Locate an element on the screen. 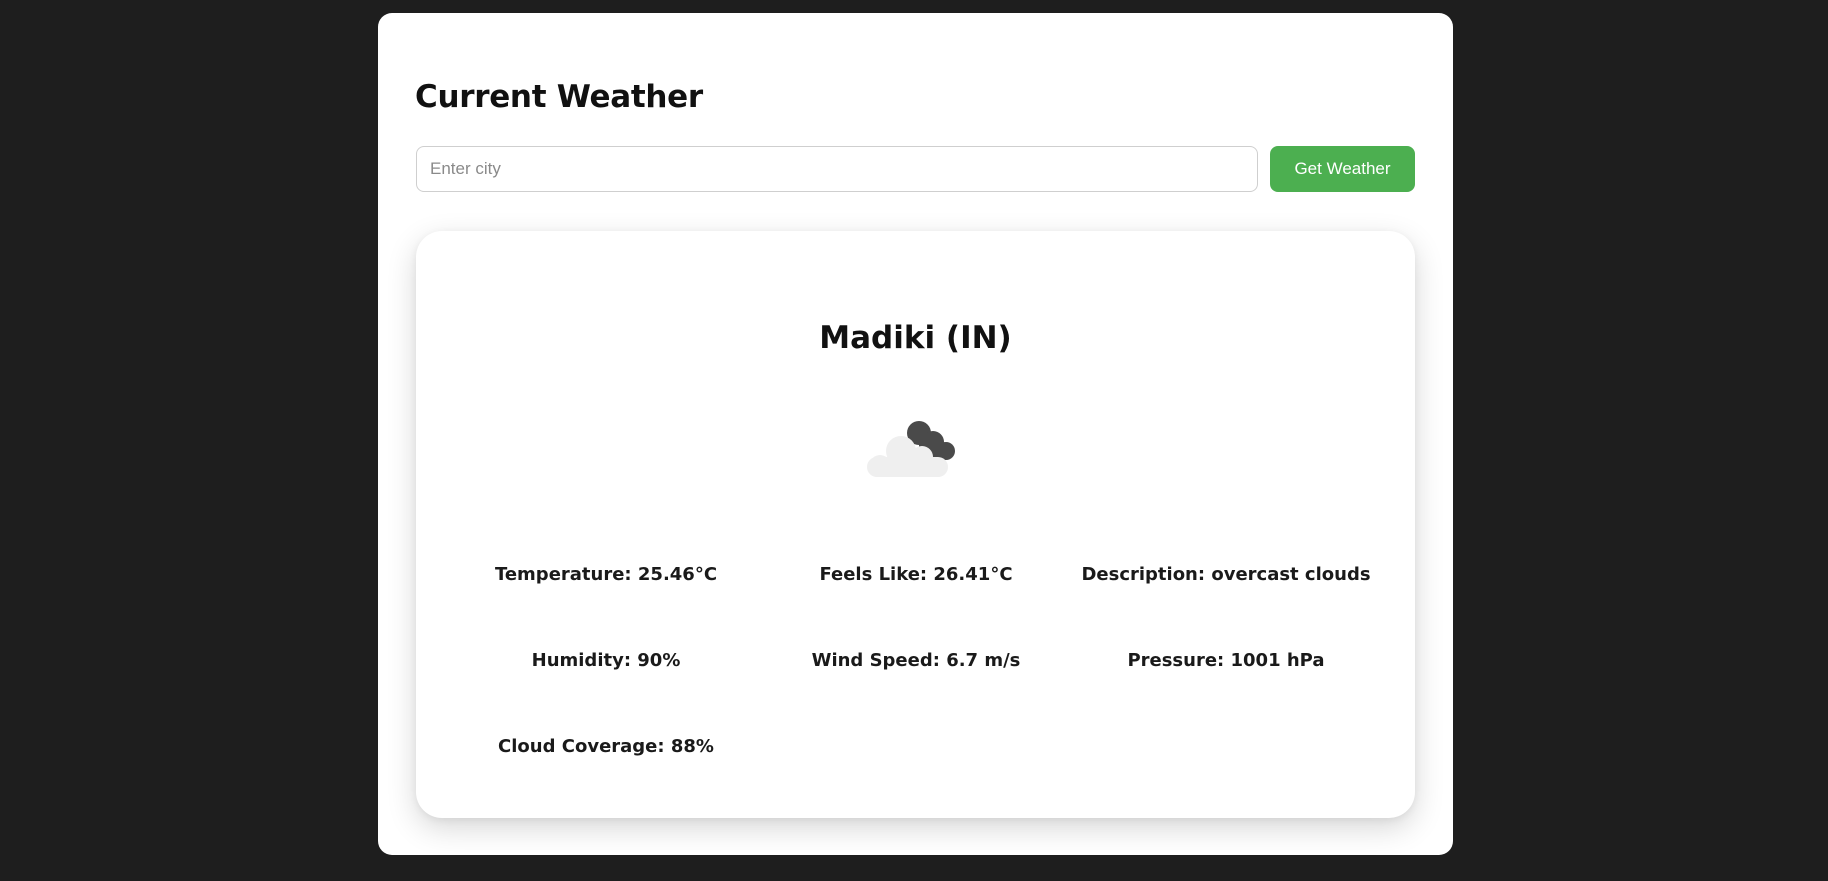  cloud-coverage-value: Cloud Coverage: 88% is located at coordinates (606, 746).